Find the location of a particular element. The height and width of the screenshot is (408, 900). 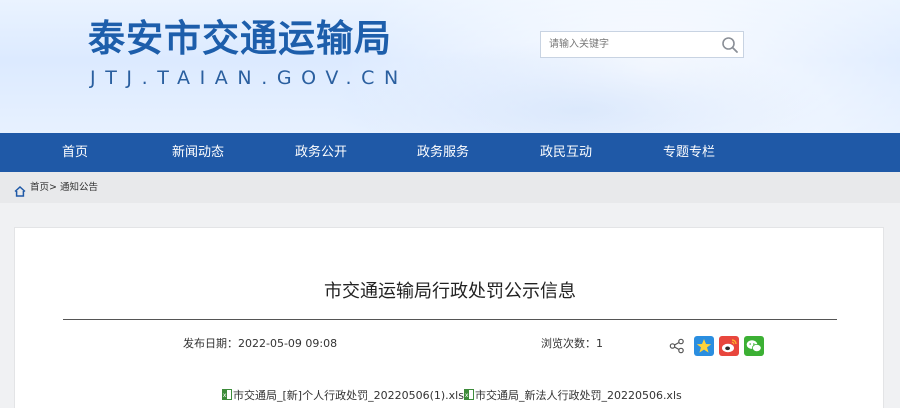

nav-item-news: 新闻动态 is located at coordinates (198, 152).